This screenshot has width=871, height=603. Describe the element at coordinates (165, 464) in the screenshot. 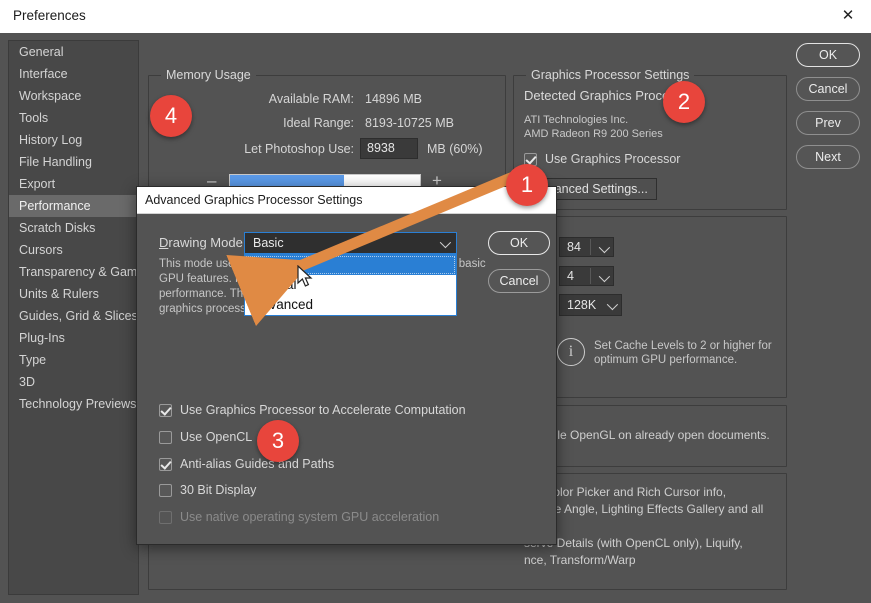

I see `anti-alias-guides-checkbox` at that location.